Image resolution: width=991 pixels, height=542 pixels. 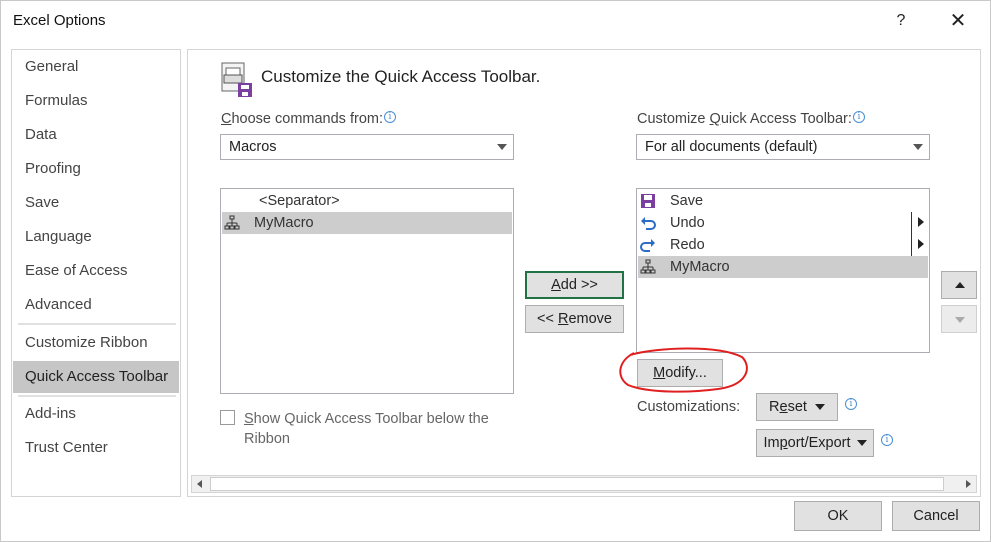 What do you see at coordinates (838, 516) in the screenshot?
I see `ok-button: OK` at bounding box center [838, 516].